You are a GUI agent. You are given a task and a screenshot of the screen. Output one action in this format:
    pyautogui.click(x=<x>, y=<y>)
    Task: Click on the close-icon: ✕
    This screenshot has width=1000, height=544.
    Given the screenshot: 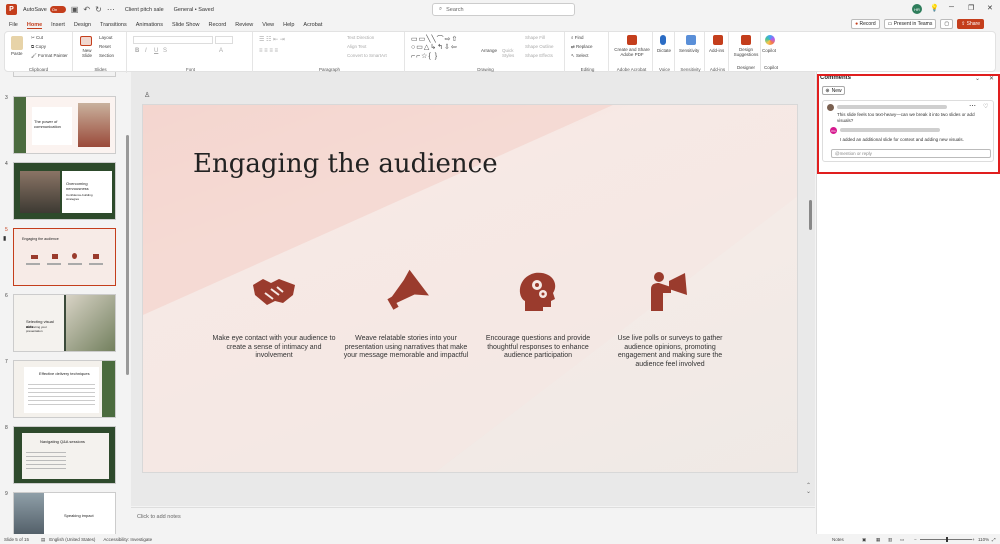 What is the action you would take?
    pyautogui.click(x=990, y=8)
    